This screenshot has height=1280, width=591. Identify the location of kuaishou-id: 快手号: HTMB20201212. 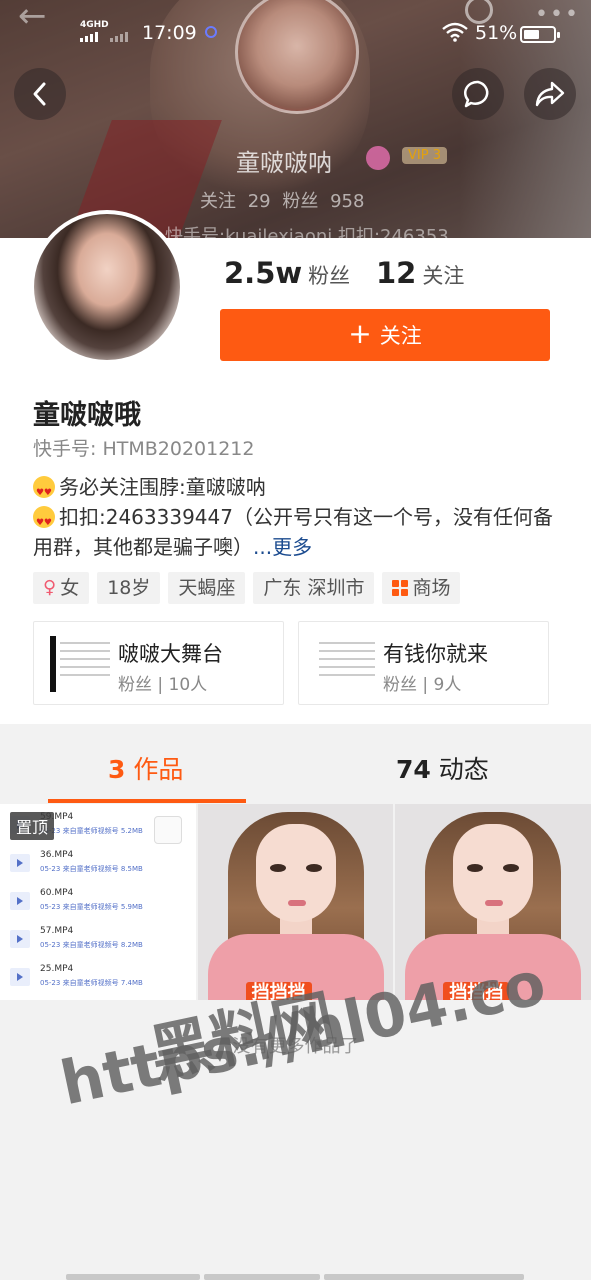
(144, 449).